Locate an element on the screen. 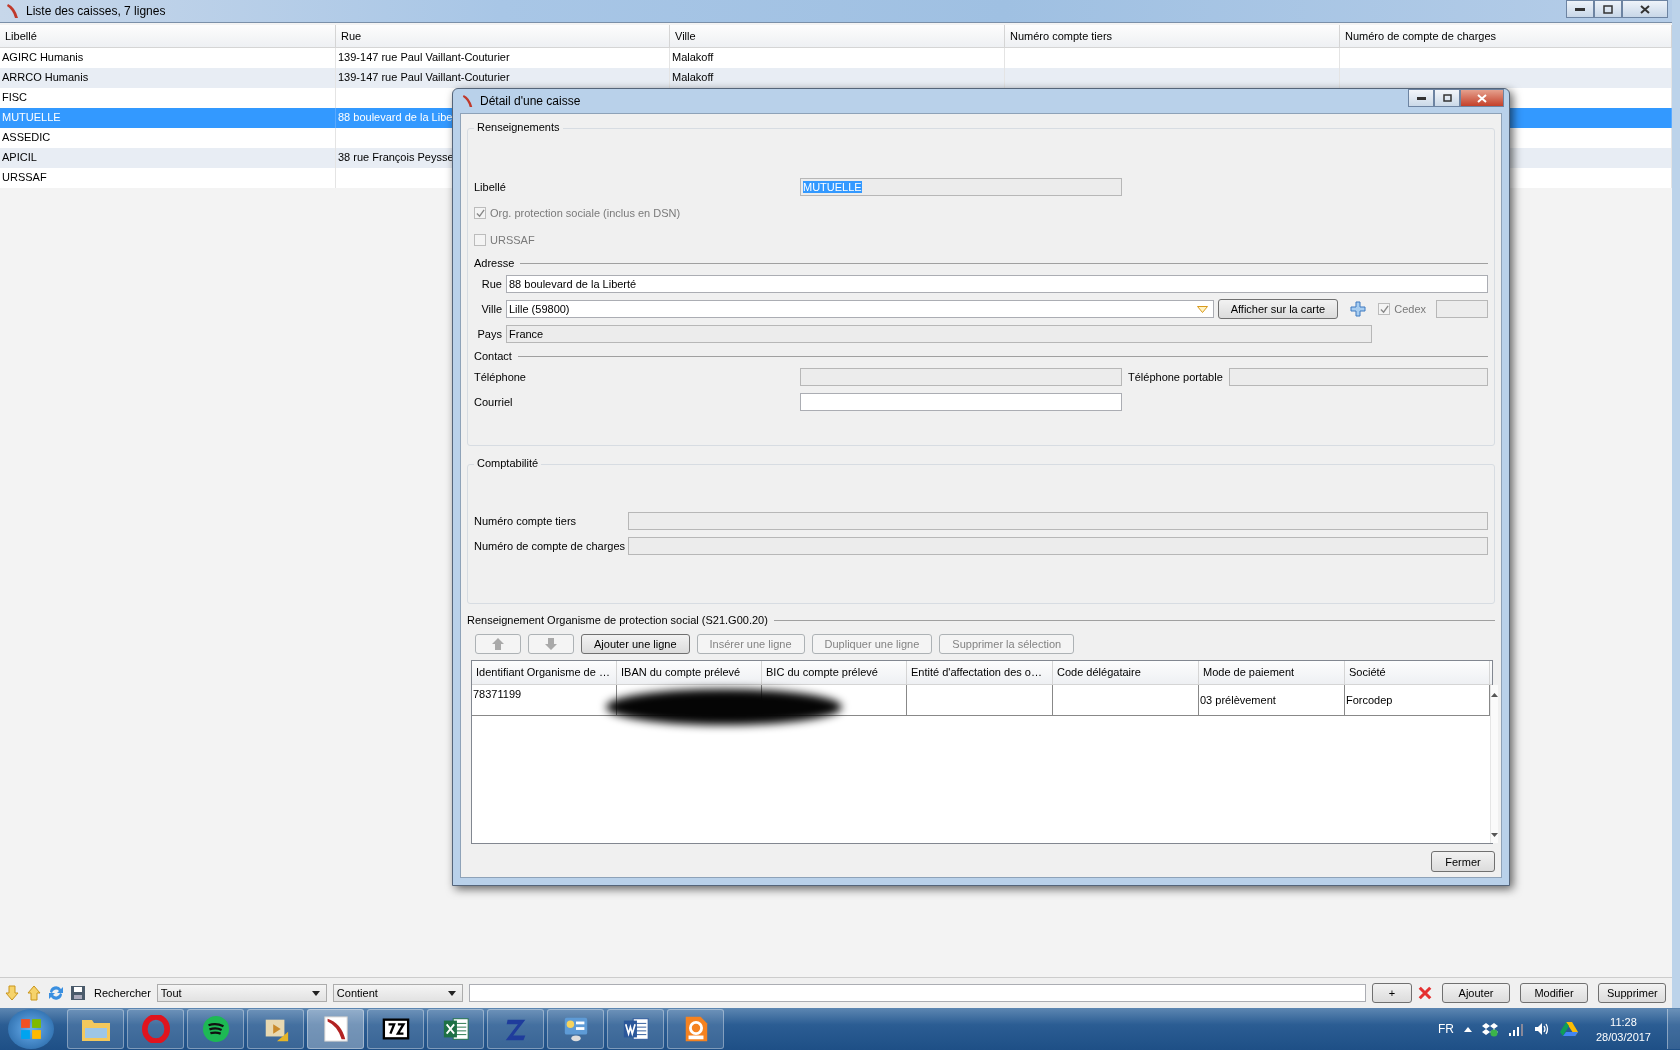 The image size is (1680, 1050). sound-waves-icon is located at coordinates (215, 1029).